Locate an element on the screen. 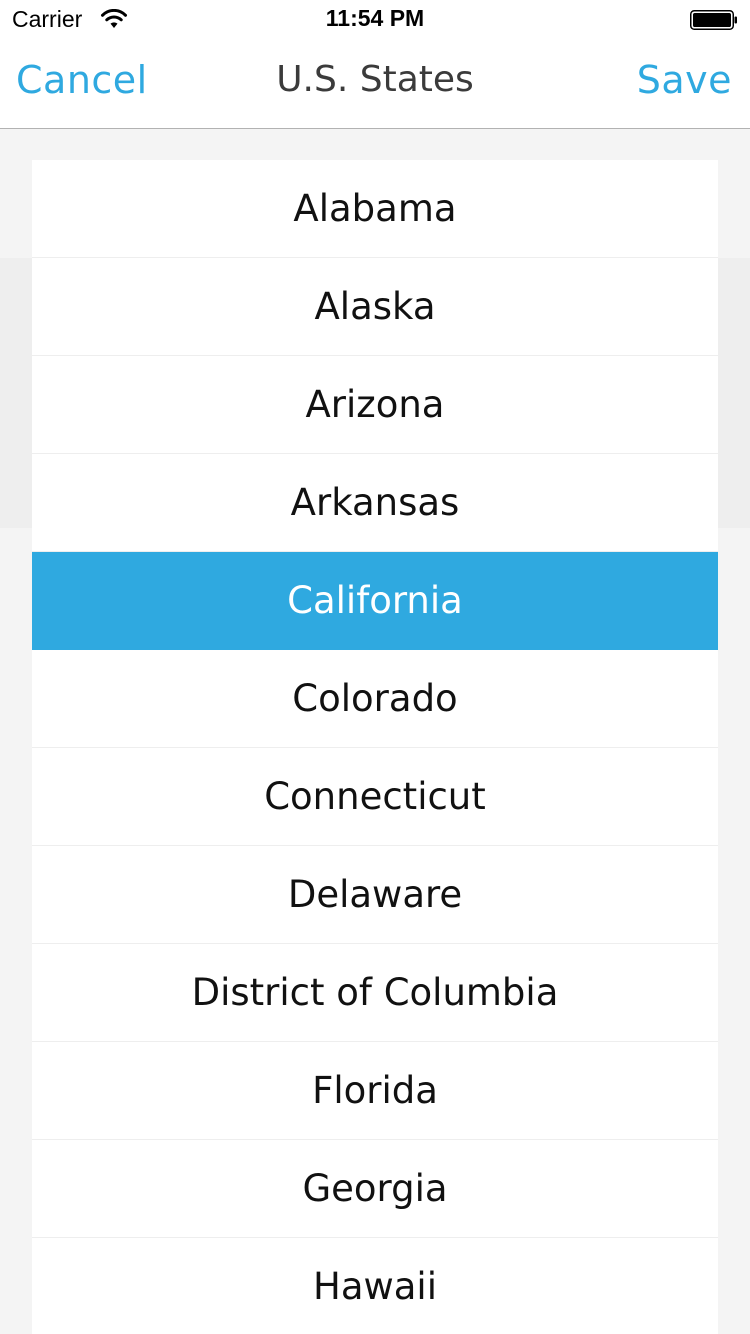 This screenshot has height=1334, width=750. battery-icon is located at coordinates (713, 20).